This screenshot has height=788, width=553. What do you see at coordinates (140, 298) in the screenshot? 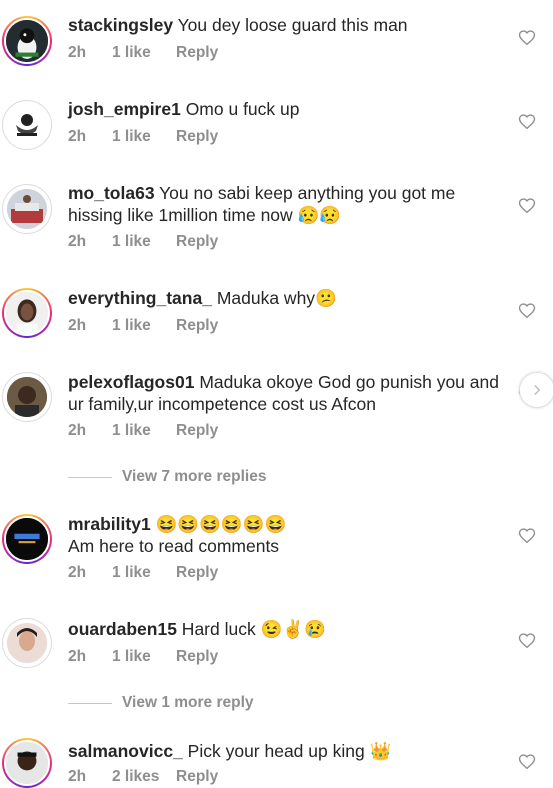
I see `comment-username: everything_tana_` at bounding box center [140, 298].